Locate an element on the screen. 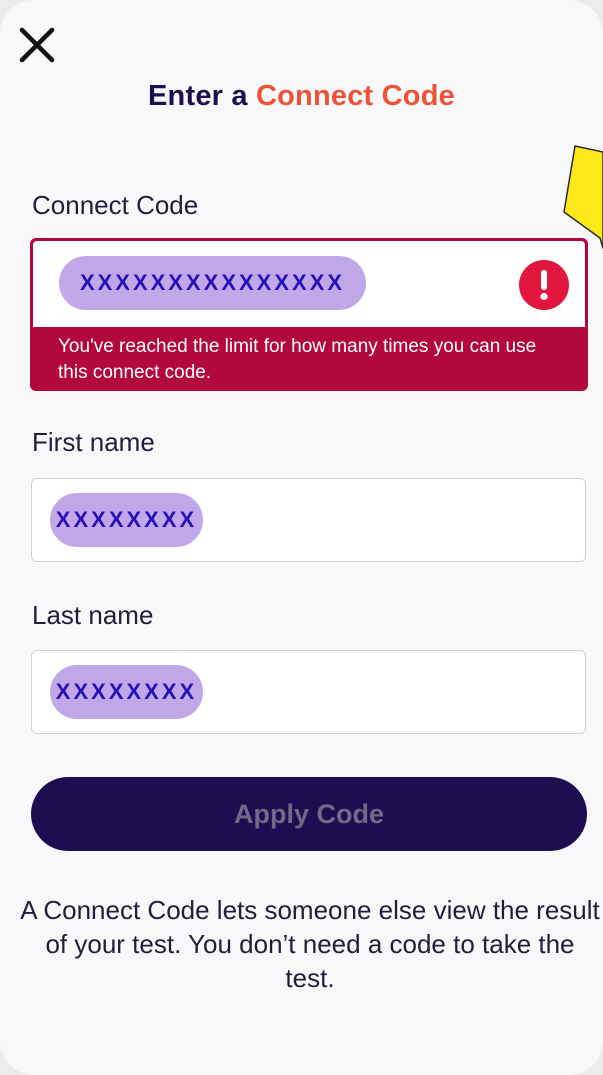 The width and height of the screenshot is (603, 1075). connect-code-label: Connect Code is located at coordinates (115, 205).